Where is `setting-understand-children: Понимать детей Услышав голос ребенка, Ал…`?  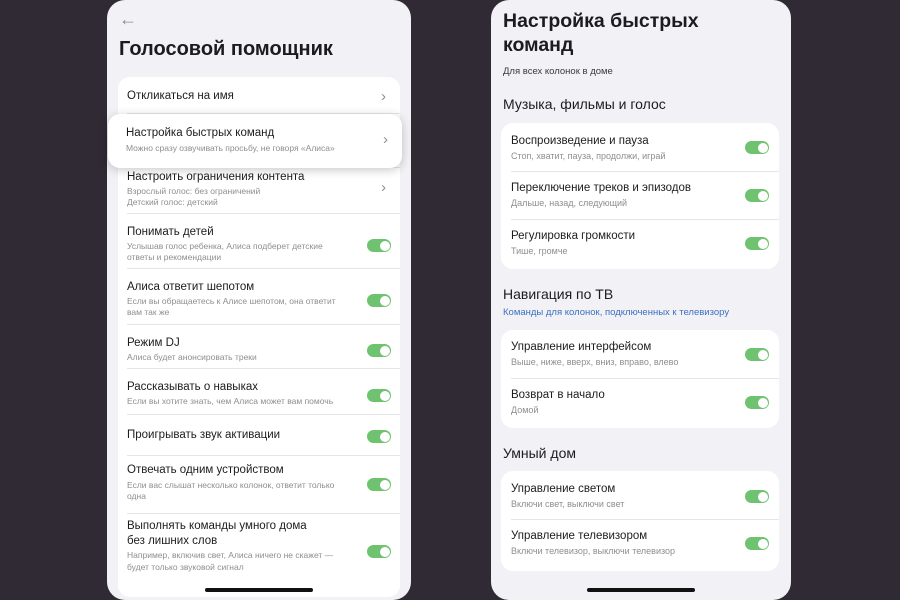 setting-understand-children: Понимать детей Услышав голос ребенка, Ал… is located at coordinates (259, 241).